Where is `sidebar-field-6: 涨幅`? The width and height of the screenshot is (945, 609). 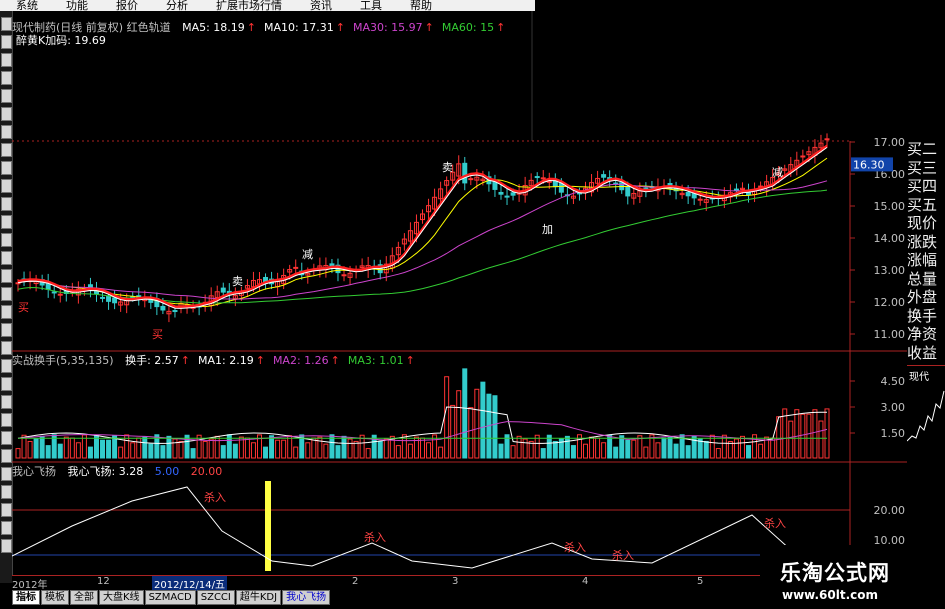 sidebar-field-6: 涨幅 is located at coordinates (922, 260).